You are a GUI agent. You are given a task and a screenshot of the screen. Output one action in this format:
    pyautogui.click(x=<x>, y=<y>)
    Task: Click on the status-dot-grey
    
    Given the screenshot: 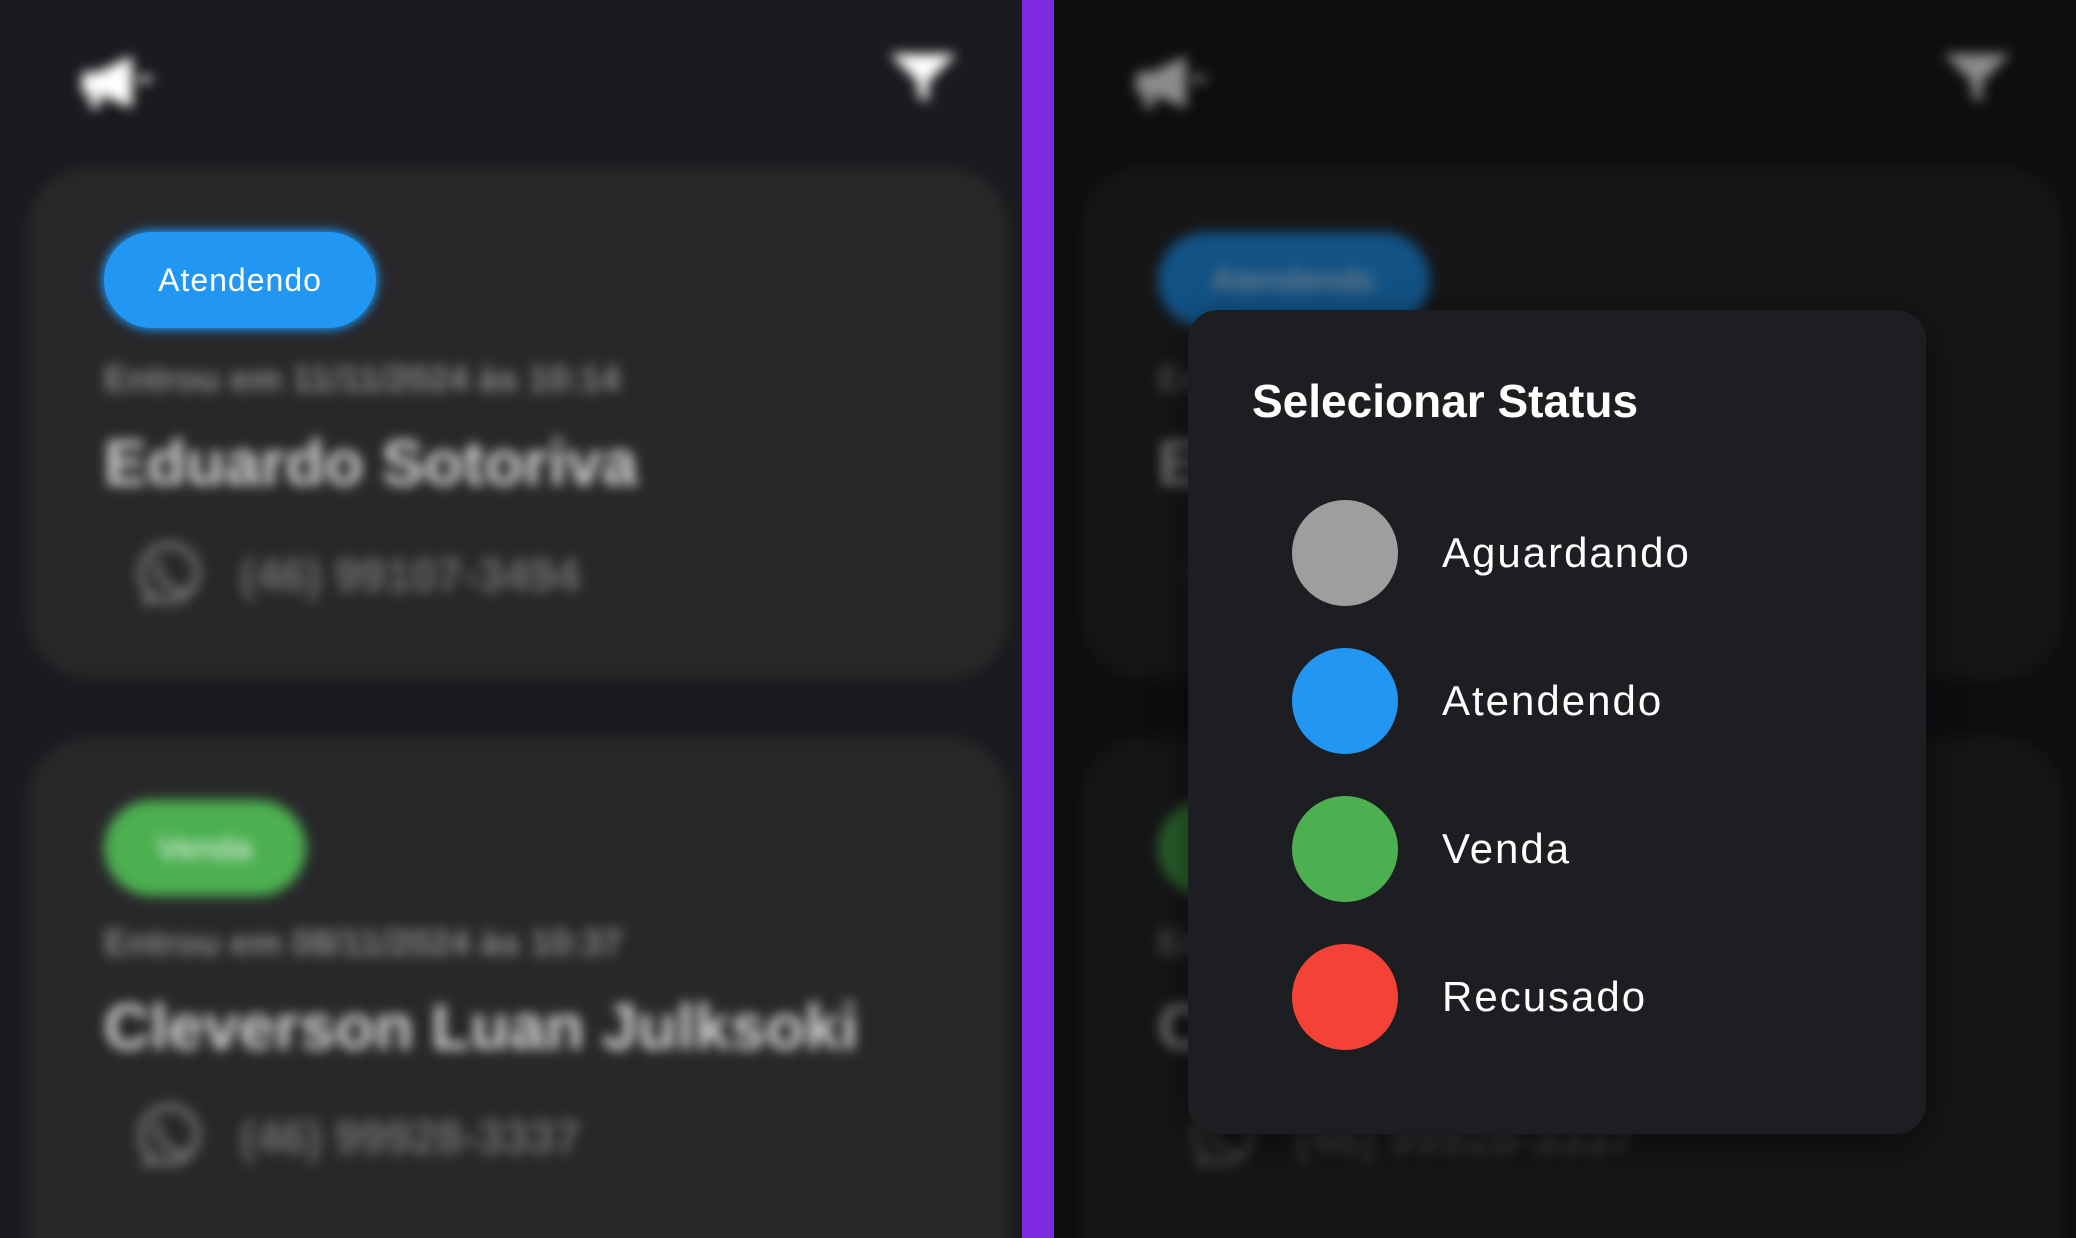 What is the action you would take?
    pyautogui.click(x=1345, y=553)
    